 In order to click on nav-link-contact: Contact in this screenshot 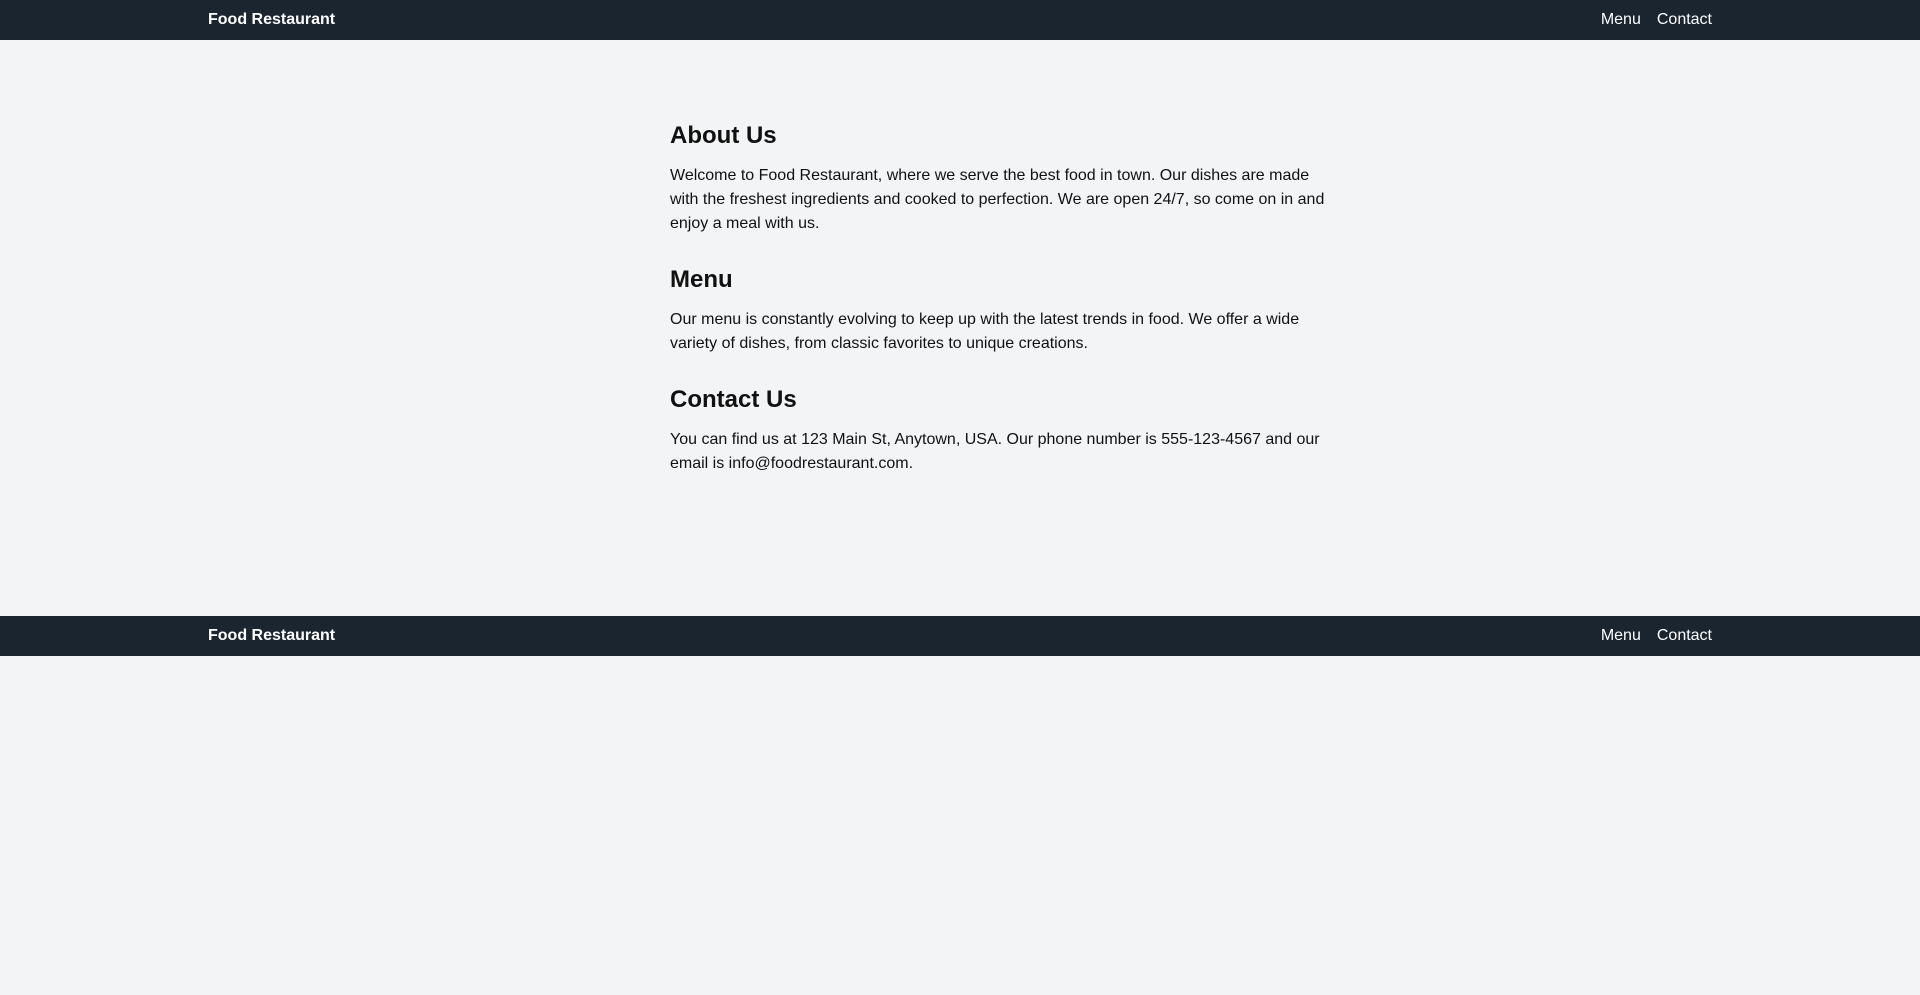, I will do `click(1684, 20)`.